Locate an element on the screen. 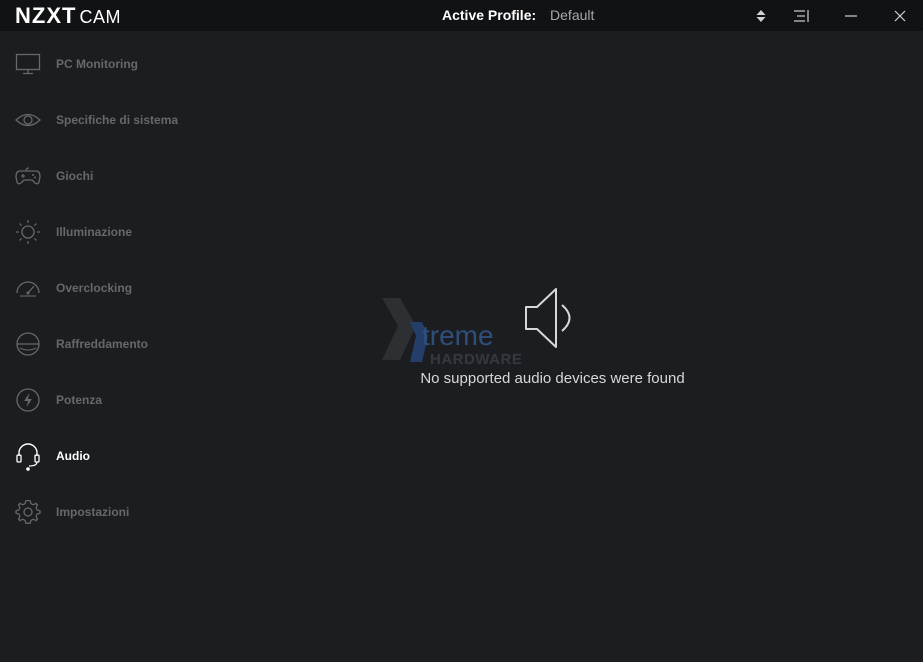 The height and width of the screenshot is (662, 923). menu-icon is located at coordinates (801, 15).